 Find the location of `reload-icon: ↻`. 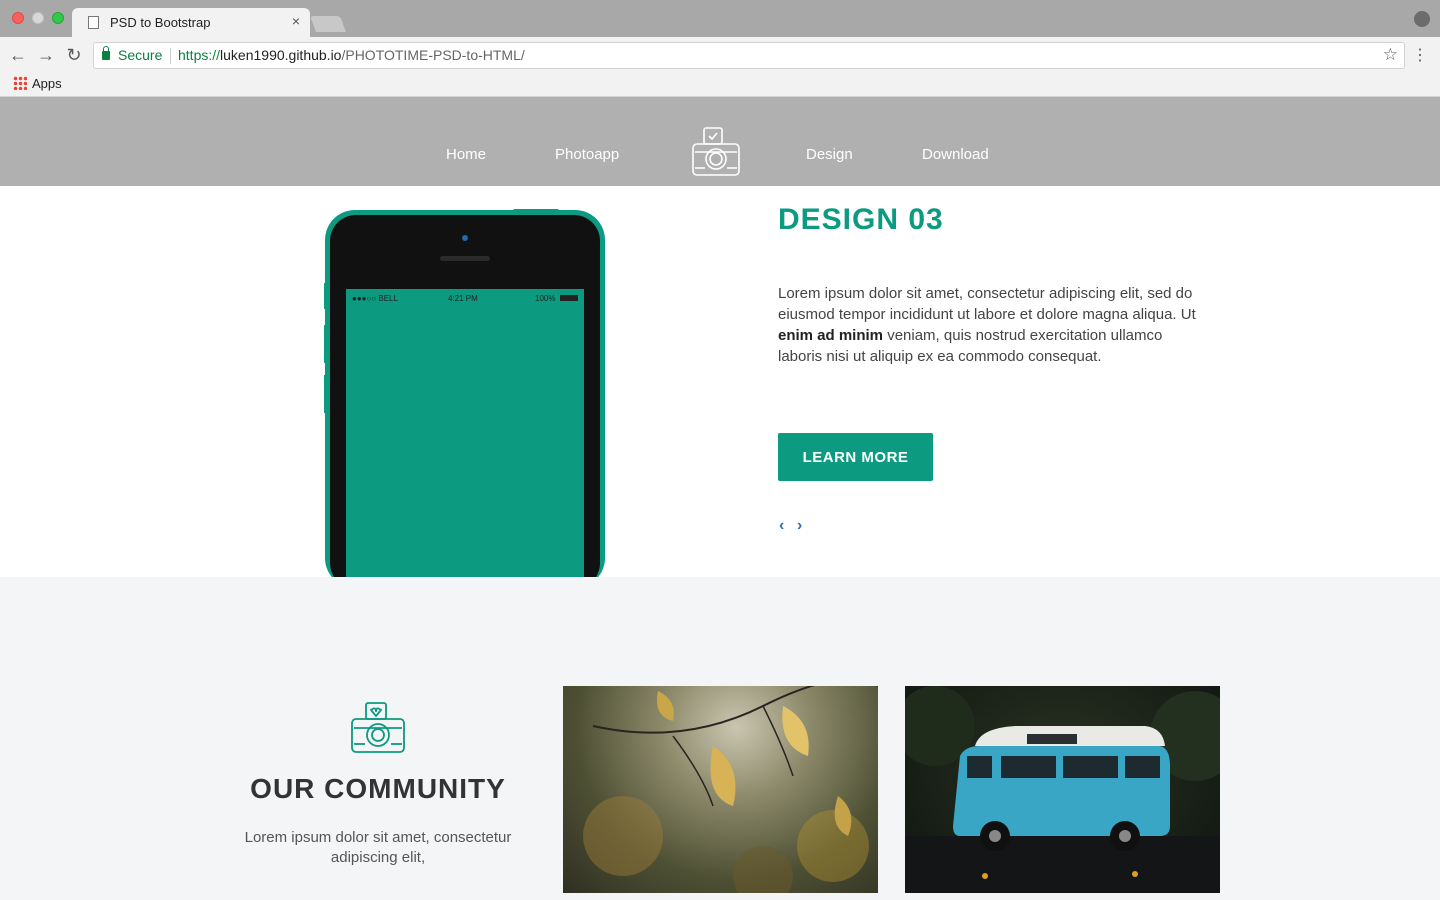

reload-icon: ↻ is located at coordinates (74, 55).